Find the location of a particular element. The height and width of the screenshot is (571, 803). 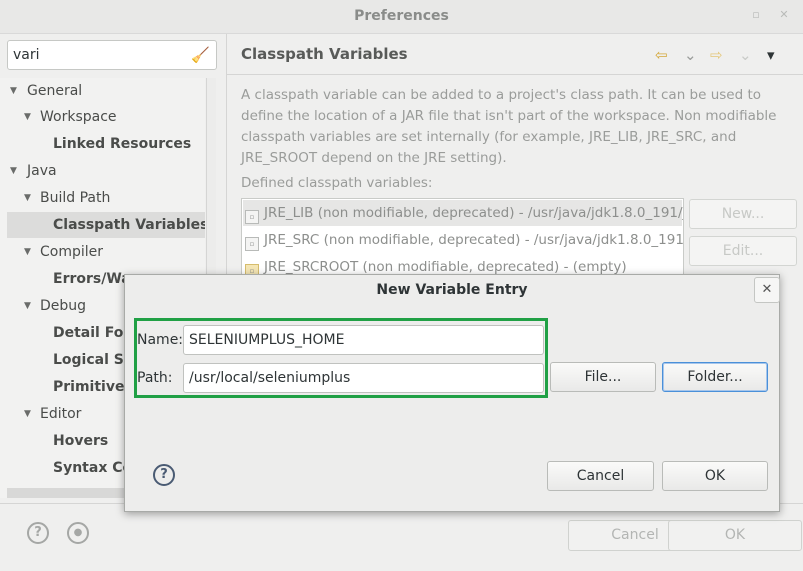

tree-item-label: Hovers is located at coordinates (81, 441).